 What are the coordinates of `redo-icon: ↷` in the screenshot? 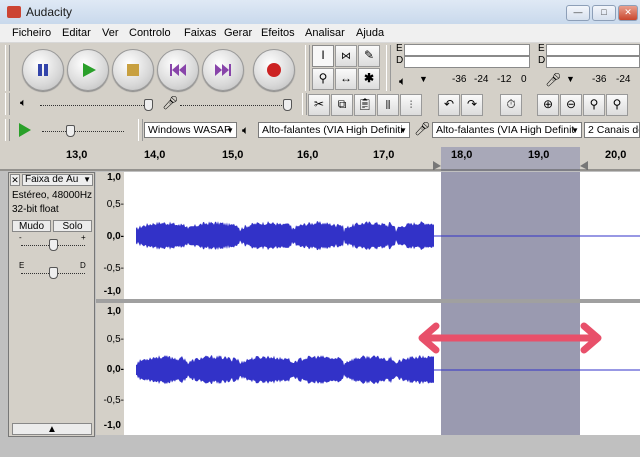 It's located at (472, 104).